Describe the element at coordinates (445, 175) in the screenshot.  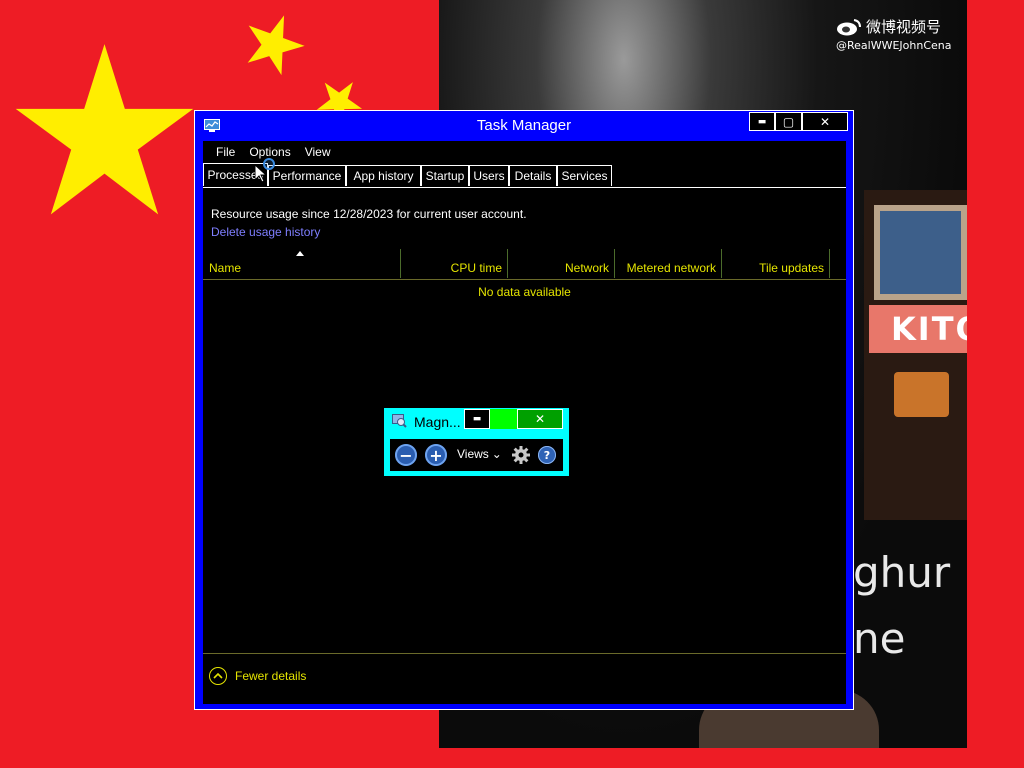
I see `tab-startup: Startup` at that location.